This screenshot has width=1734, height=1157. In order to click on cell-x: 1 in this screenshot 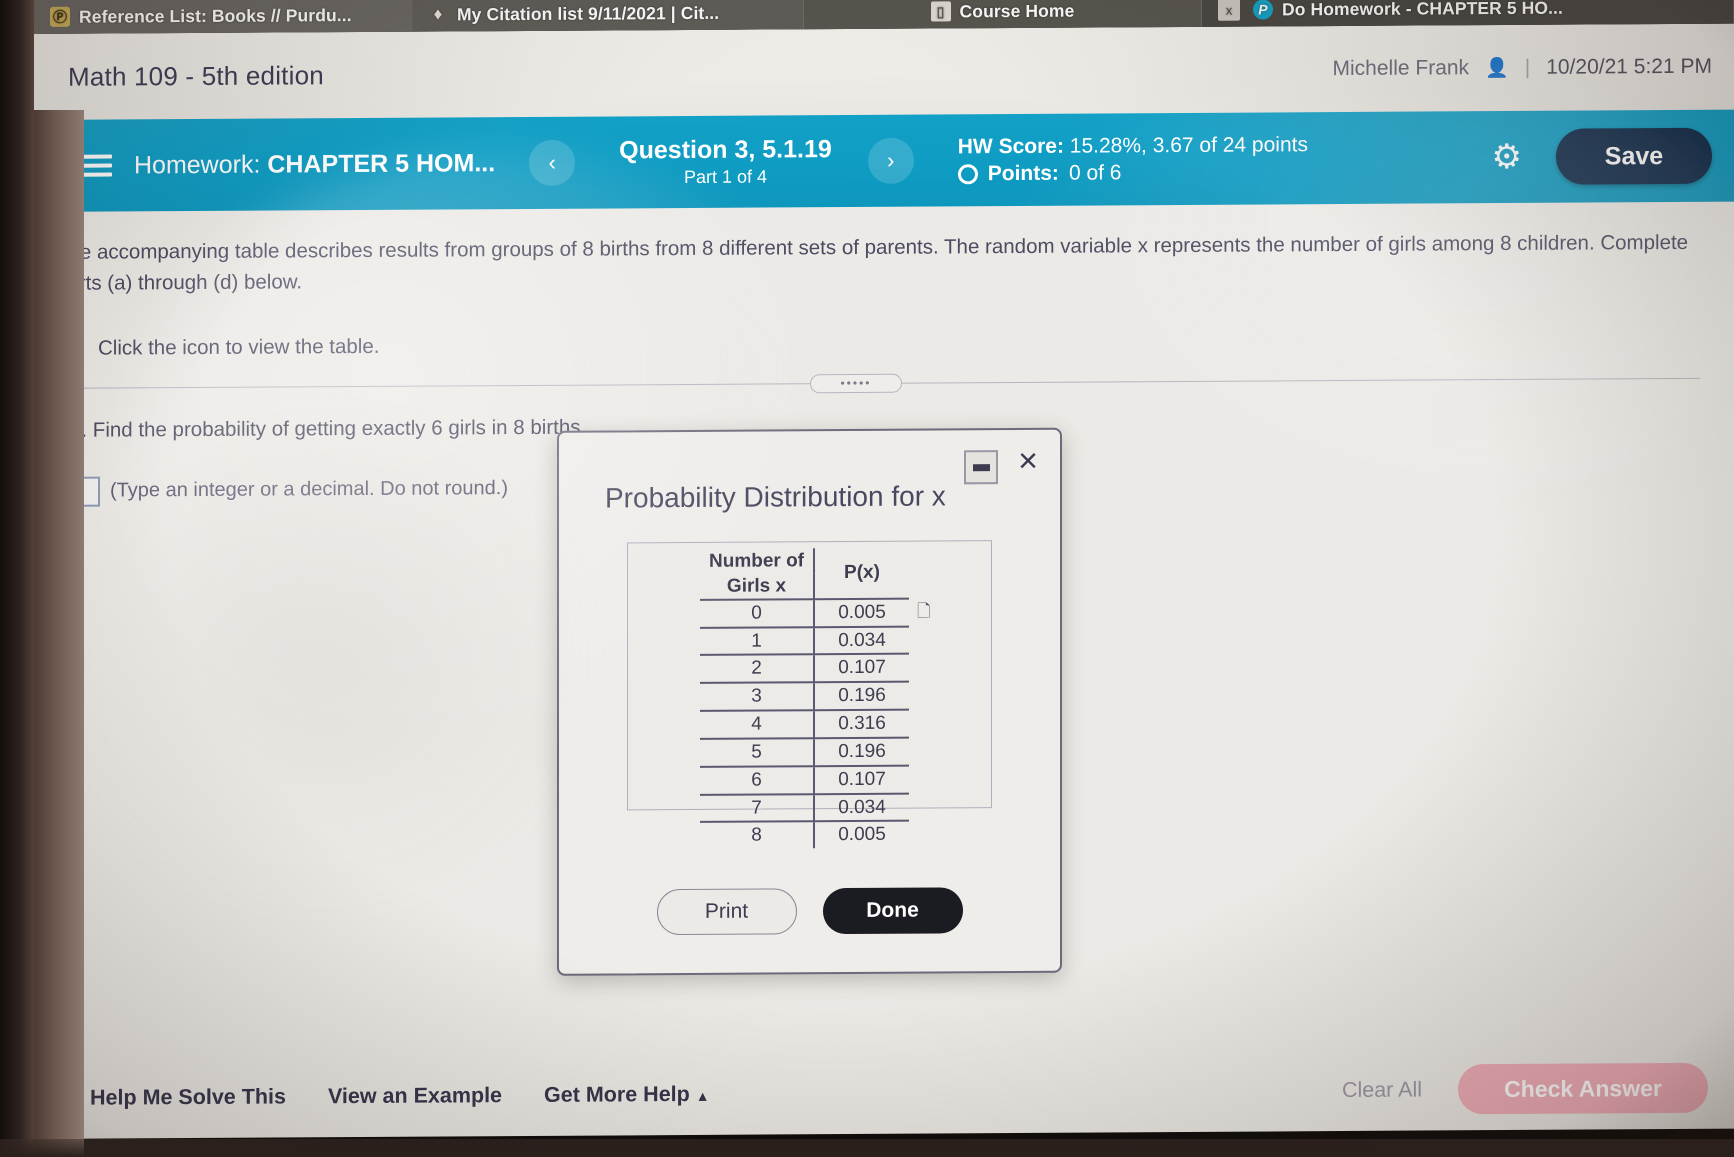, I will do `click(757, 641)`.